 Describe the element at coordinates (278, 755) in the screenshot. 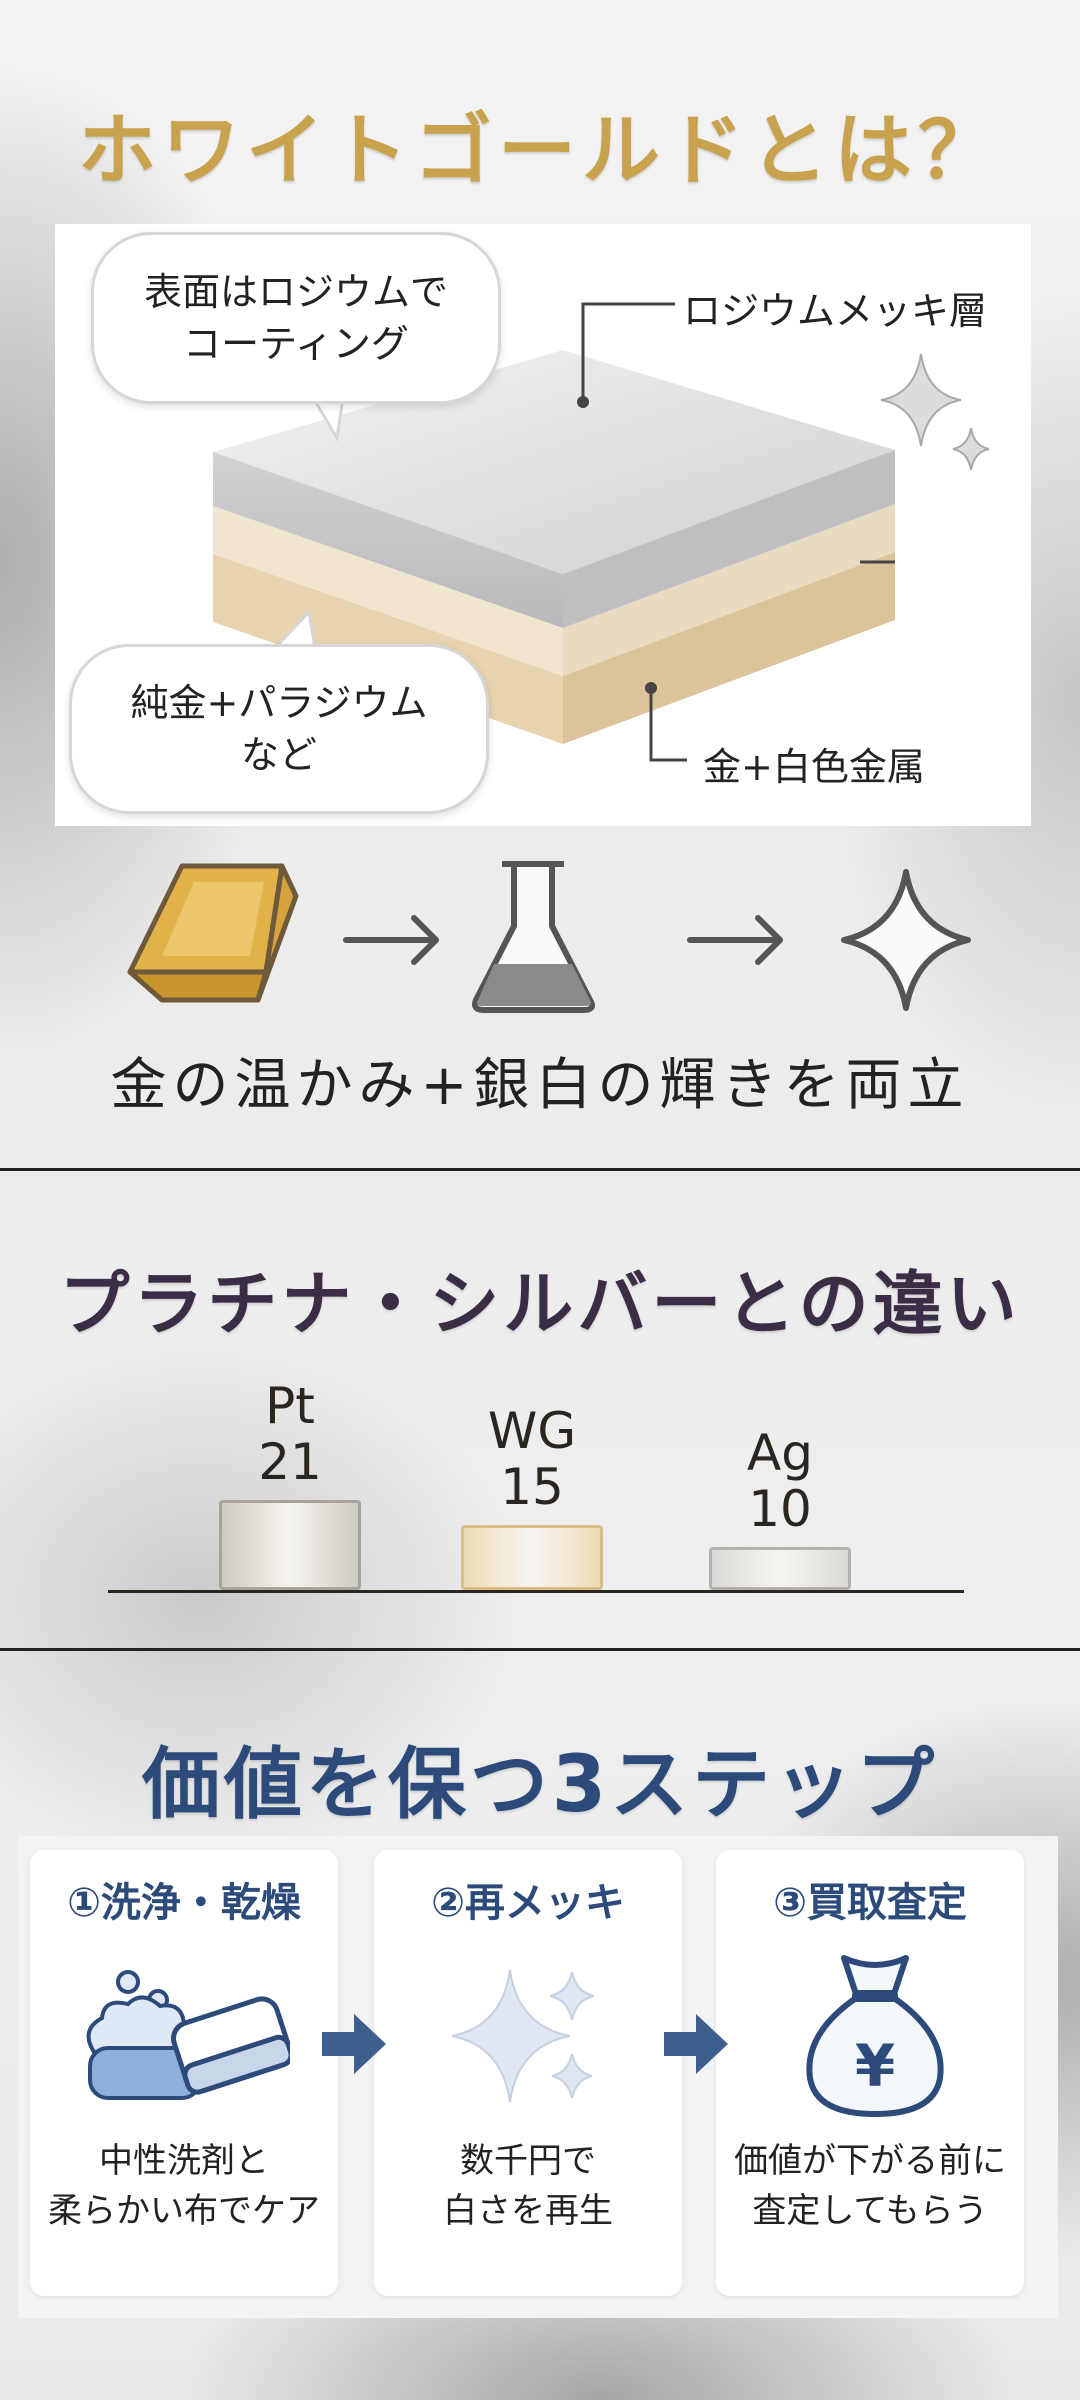

I see `callout-line: など` at that location.